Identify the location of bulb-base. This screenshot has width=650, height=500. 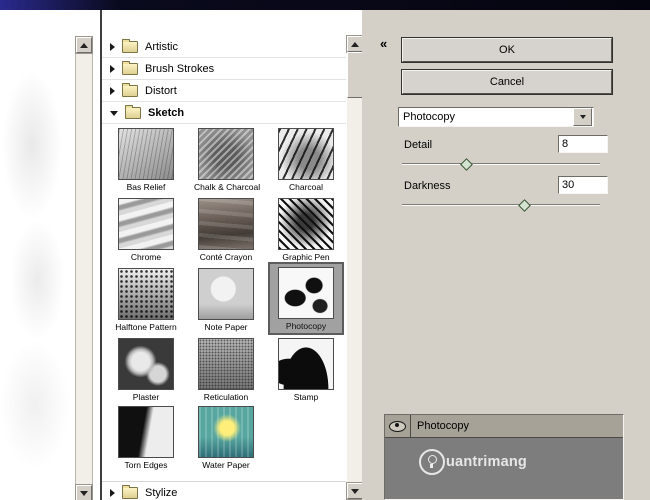
(431, 466).